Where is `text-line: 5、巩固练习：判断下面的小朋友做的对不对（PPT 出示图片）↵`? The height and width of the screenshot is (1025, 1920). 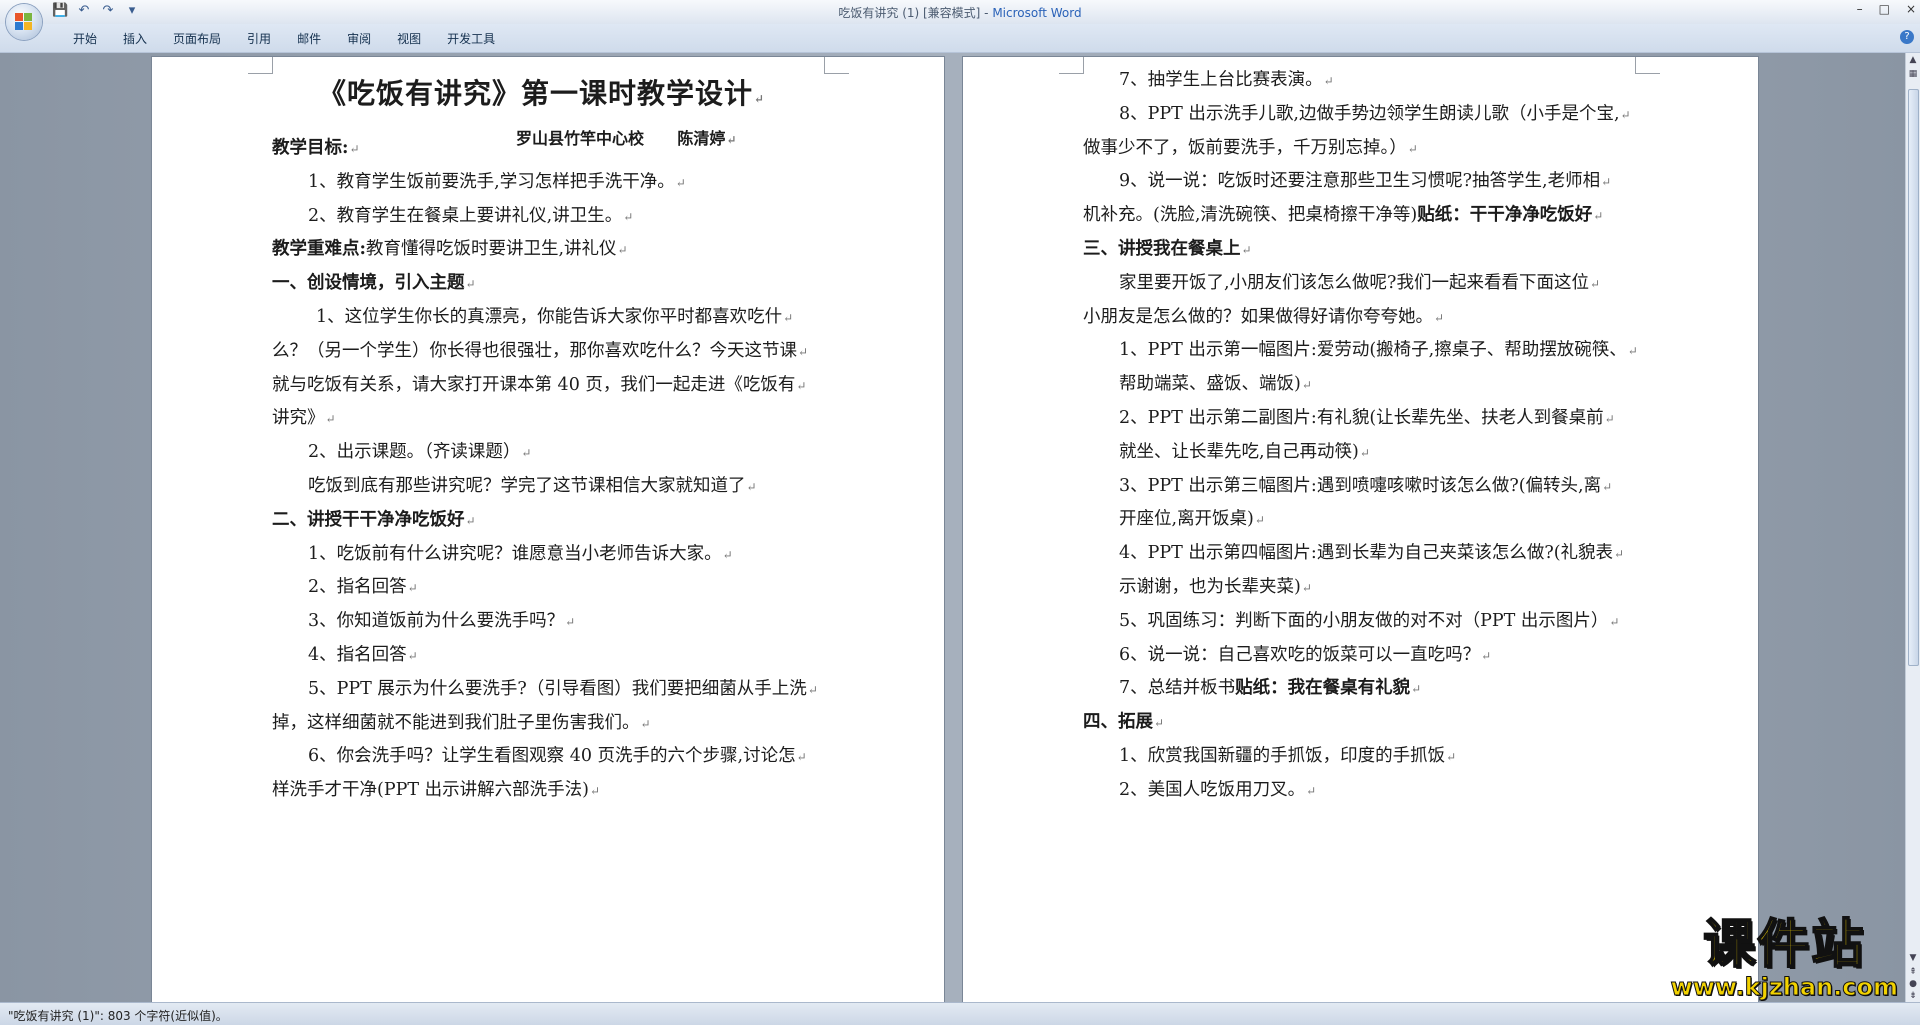 text-line: 5、巩固练习：判断下面的小朋友做的对不对（PPT 出示图片）↵ is located at coordinates (1369, 621).